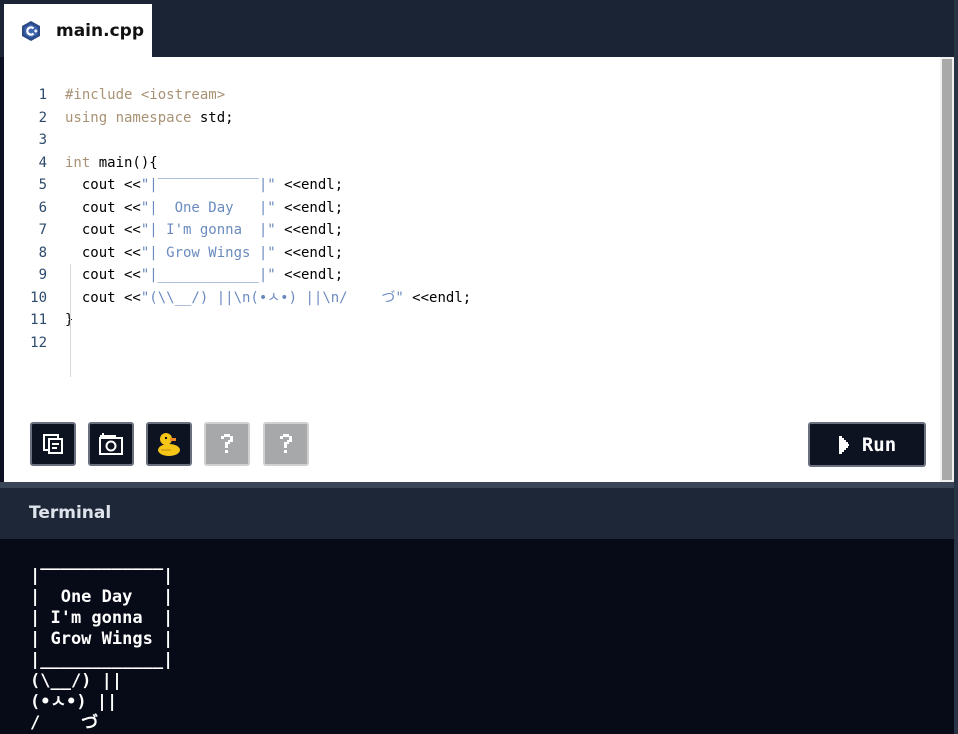 The width and height of the screenshot is (958, 734). What do you see at coordinates (42, 95) in the screenshot?
I see `line-number: 1` at bounding box center [42, 95].